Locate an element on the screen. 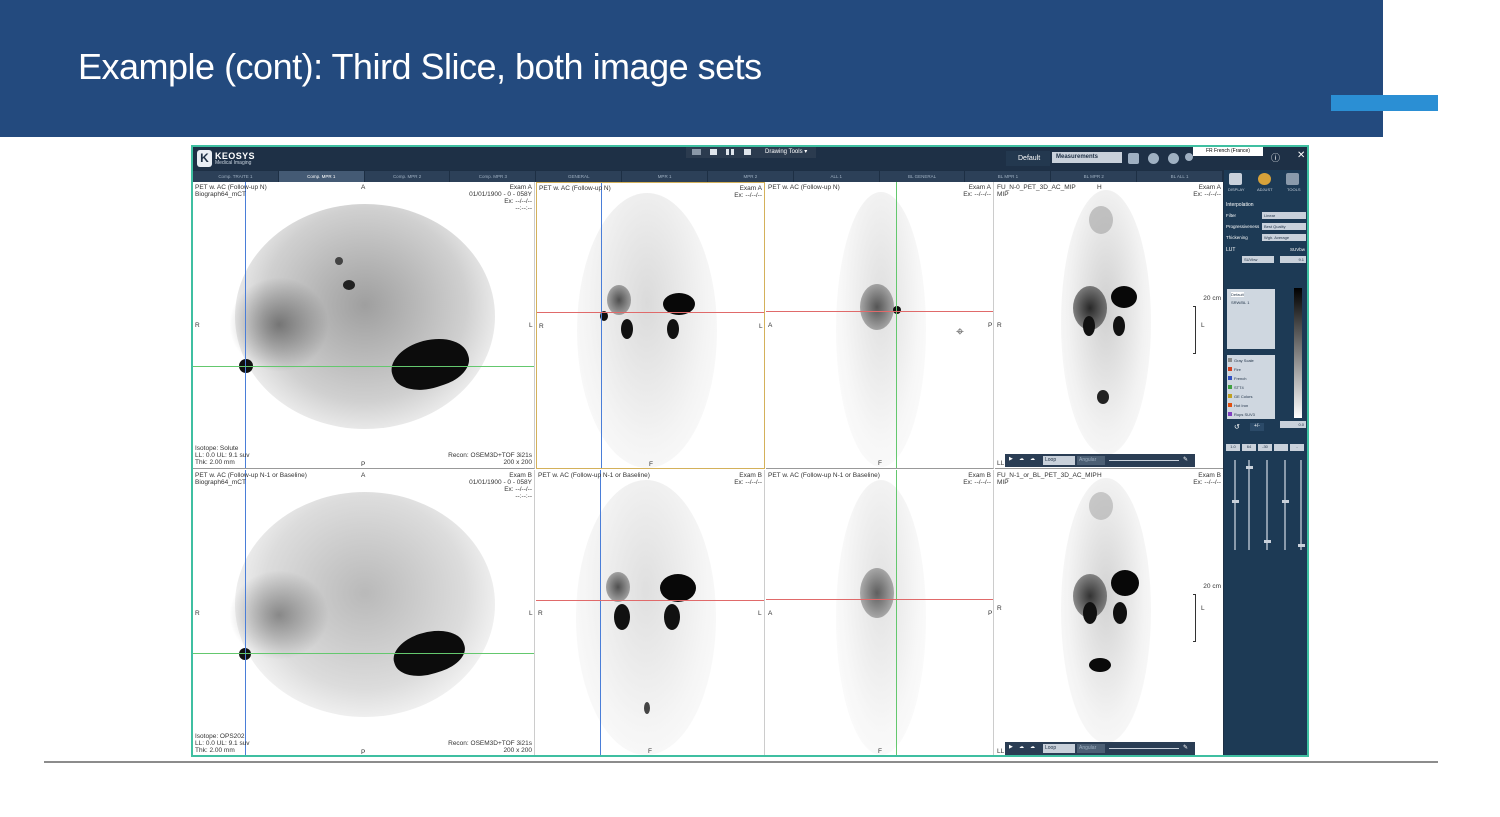 The image size is (1500, 817). display-icon is located at coordinates (1235, 179).